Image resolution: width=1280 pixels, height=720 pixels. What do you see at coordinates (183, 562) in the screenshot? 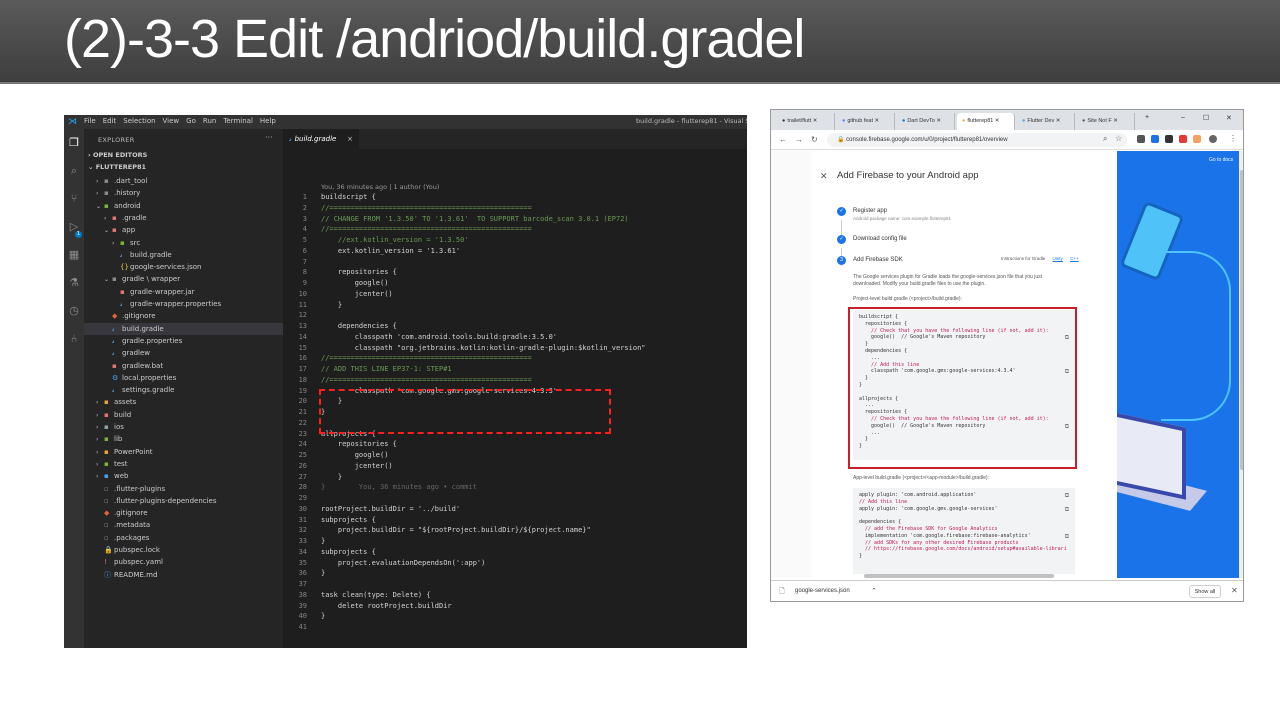
I see `tree-item: ! pubspec.yaml` at bounding box center [183, 562].